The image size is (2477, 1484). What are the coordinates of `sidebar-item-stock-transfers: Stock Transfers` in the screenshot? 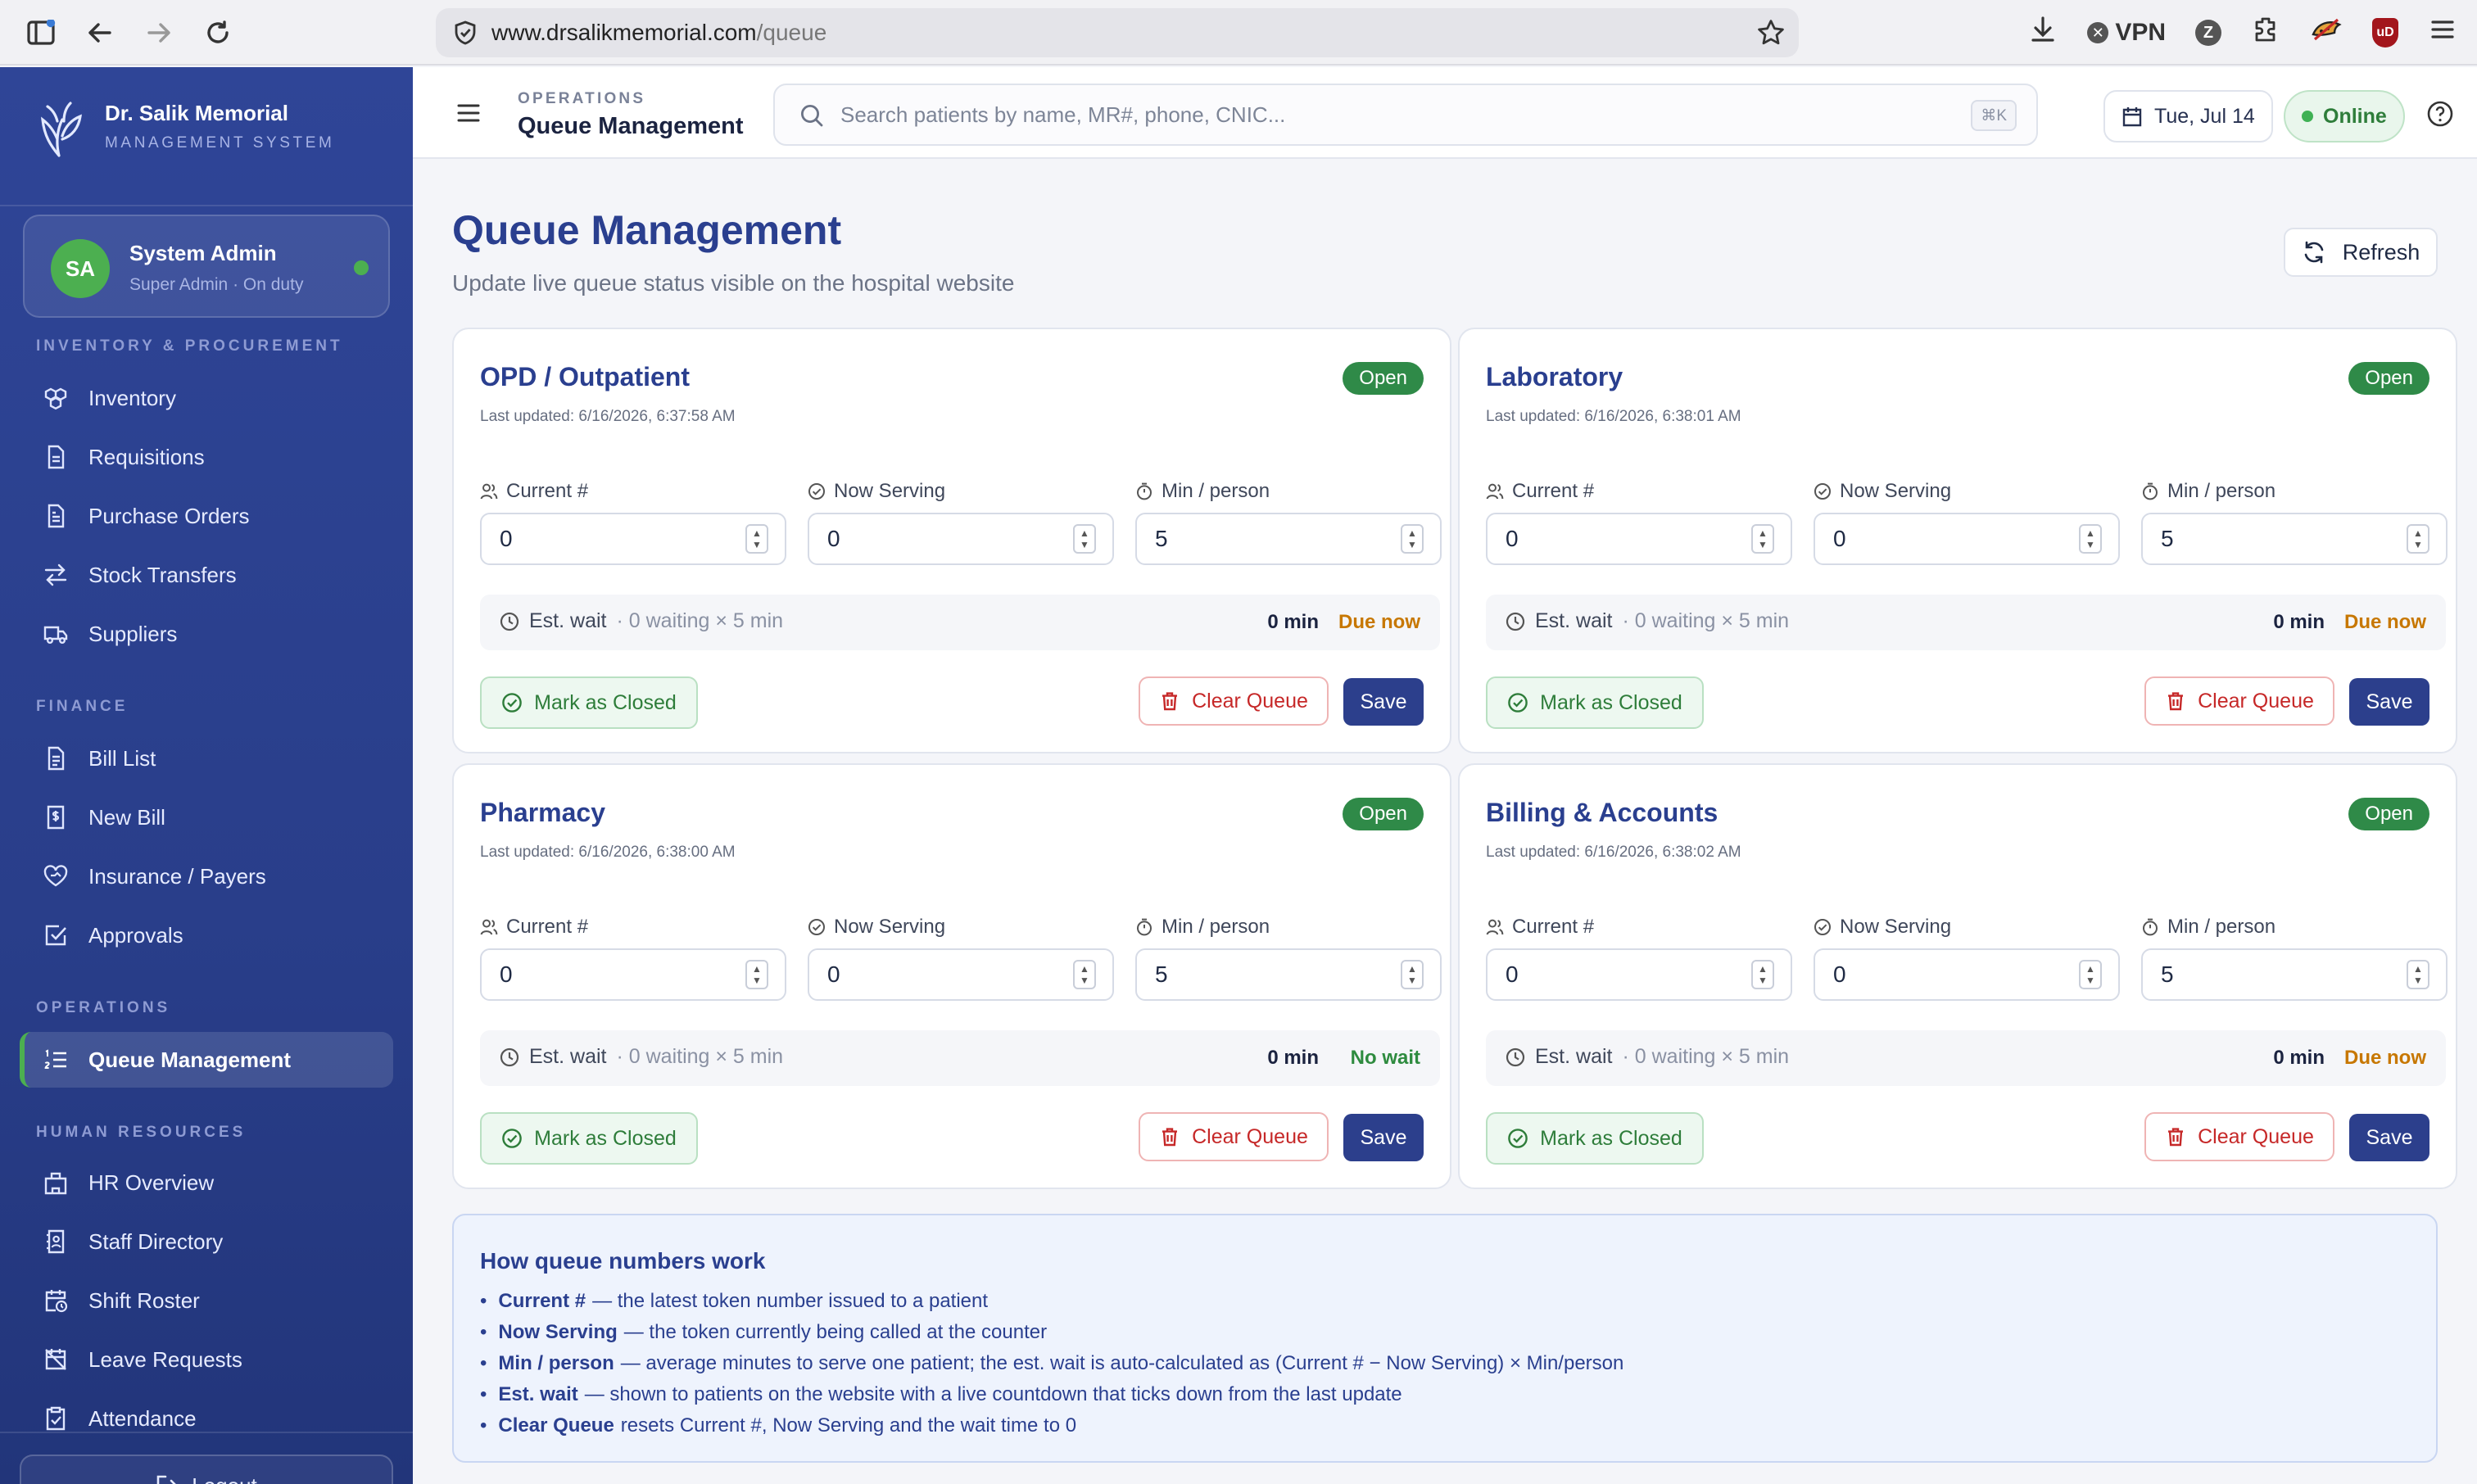 It's located at (206, 575).